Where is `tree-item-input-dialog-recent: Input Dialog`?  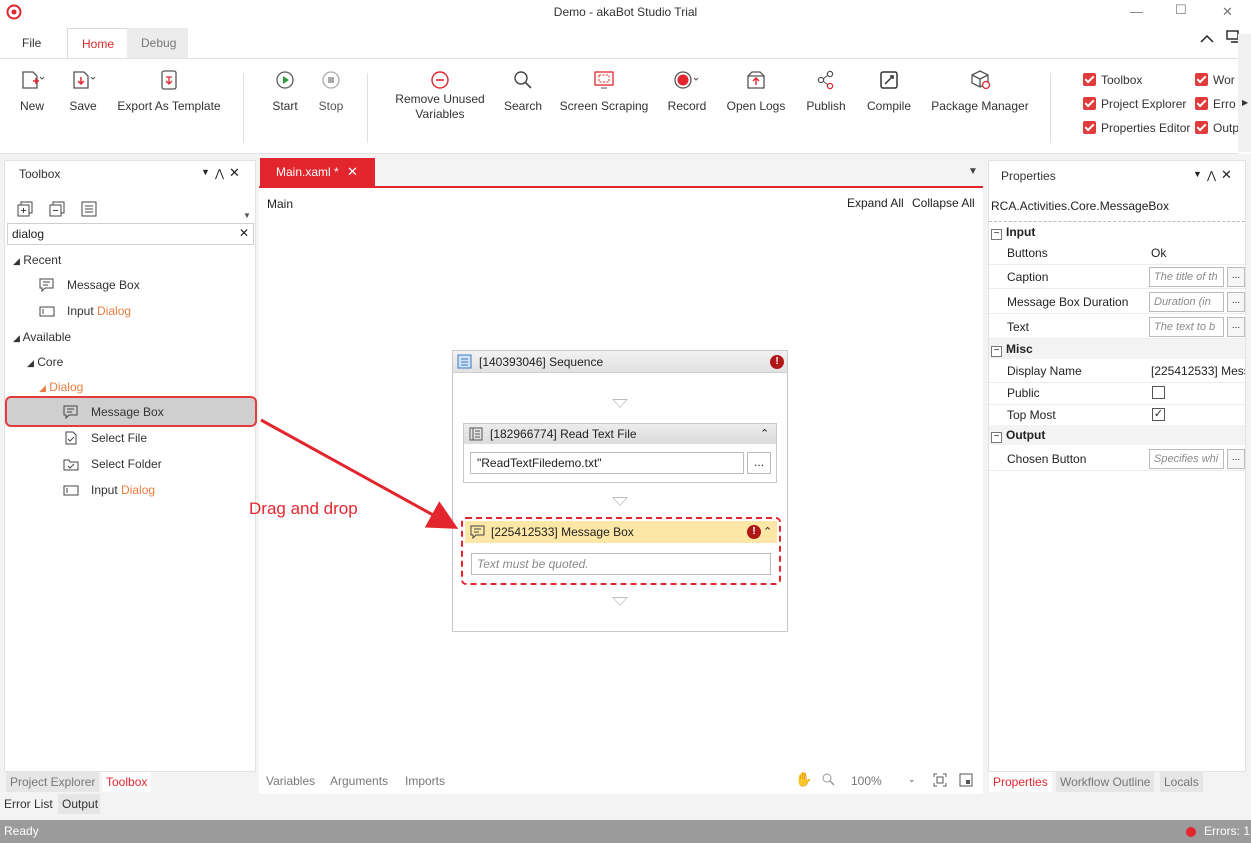 tree-item-input-dialog-recent: Input Dialog is located at coordinates (85, 311).